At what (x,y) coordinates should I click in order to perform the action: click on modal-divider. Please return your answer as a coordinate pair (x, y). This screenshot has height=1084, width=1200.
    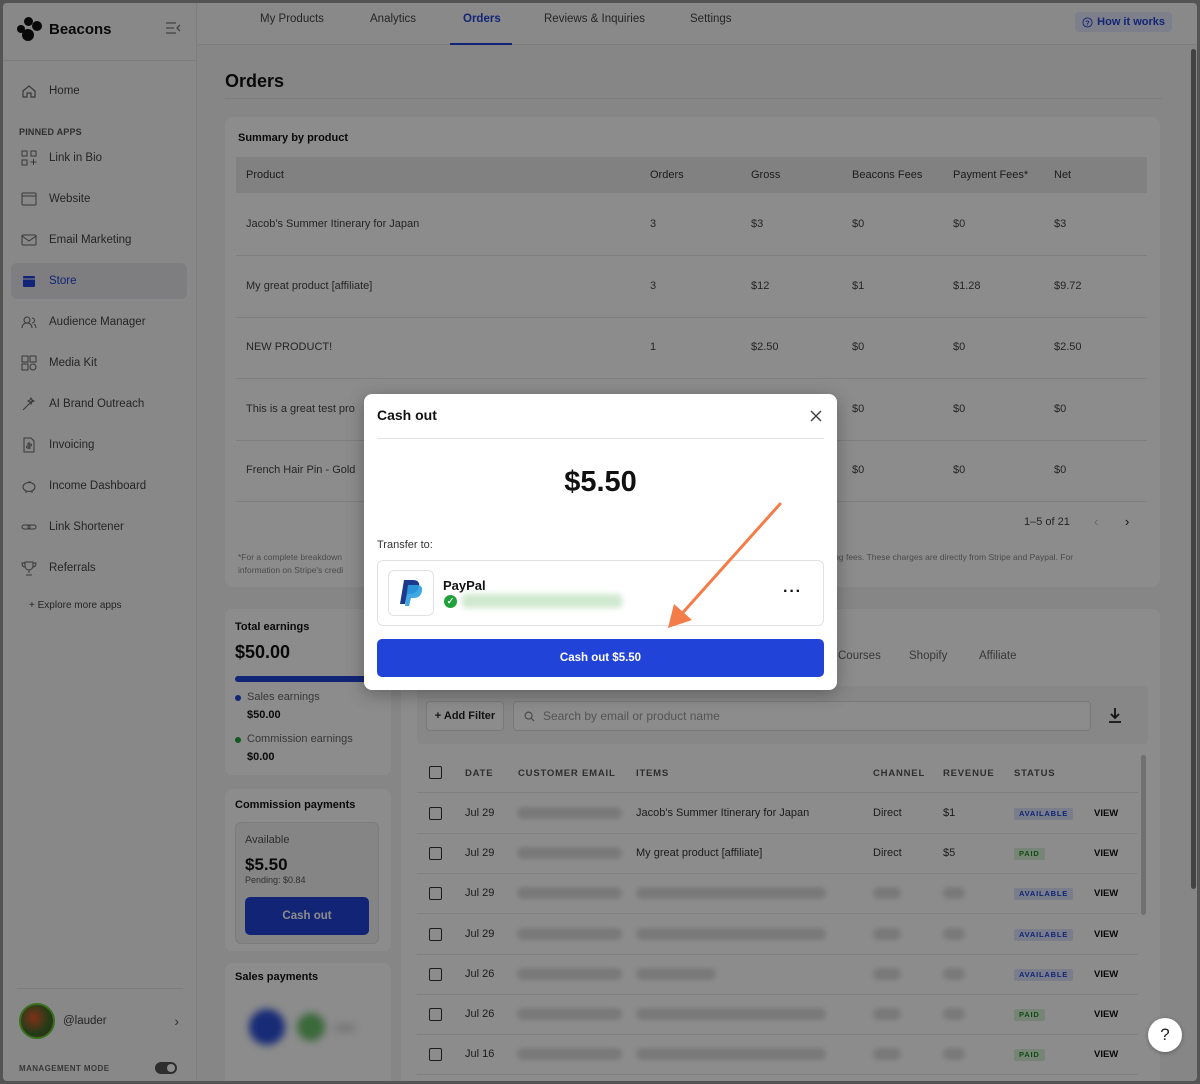
    Looking at the image, I should click on (600, 438).